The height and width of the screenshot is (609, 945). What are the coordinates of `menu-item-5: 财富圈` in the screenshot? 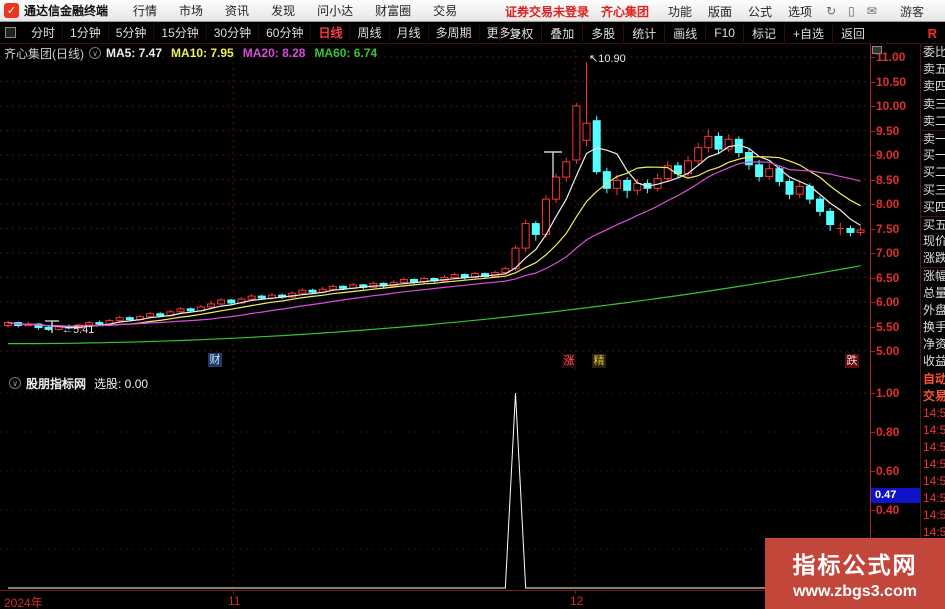 It's located at (393, 10).